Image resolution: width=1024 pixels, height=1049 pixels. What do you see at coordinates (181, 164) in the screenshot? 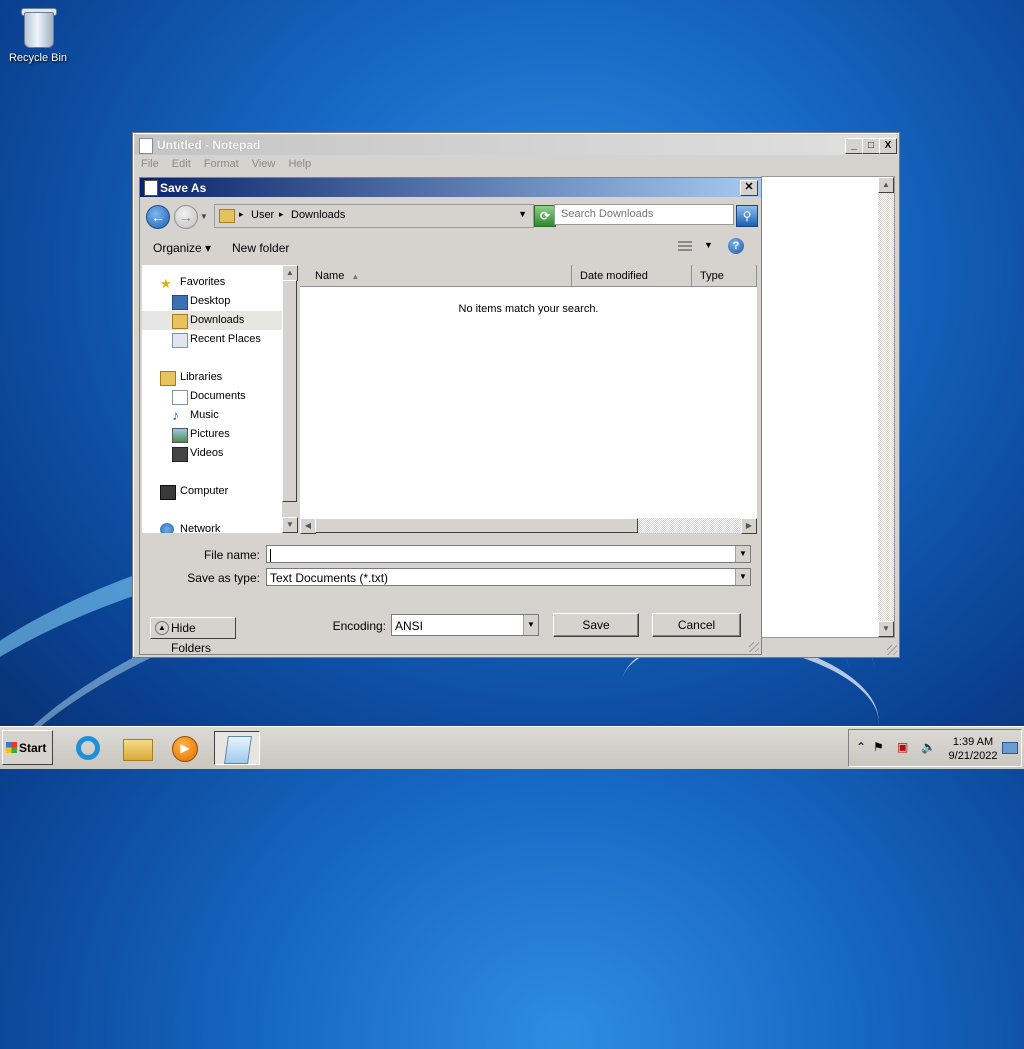
I see `menu-edit: Edit` at bounding box center [181, 164].